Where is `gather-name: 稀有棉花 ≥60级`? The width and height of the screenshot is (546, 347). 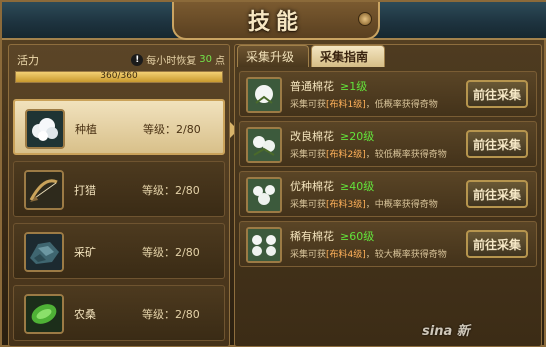
gather-name: 稀有棉花 ≥60级 is located at coordinates (332, 236).